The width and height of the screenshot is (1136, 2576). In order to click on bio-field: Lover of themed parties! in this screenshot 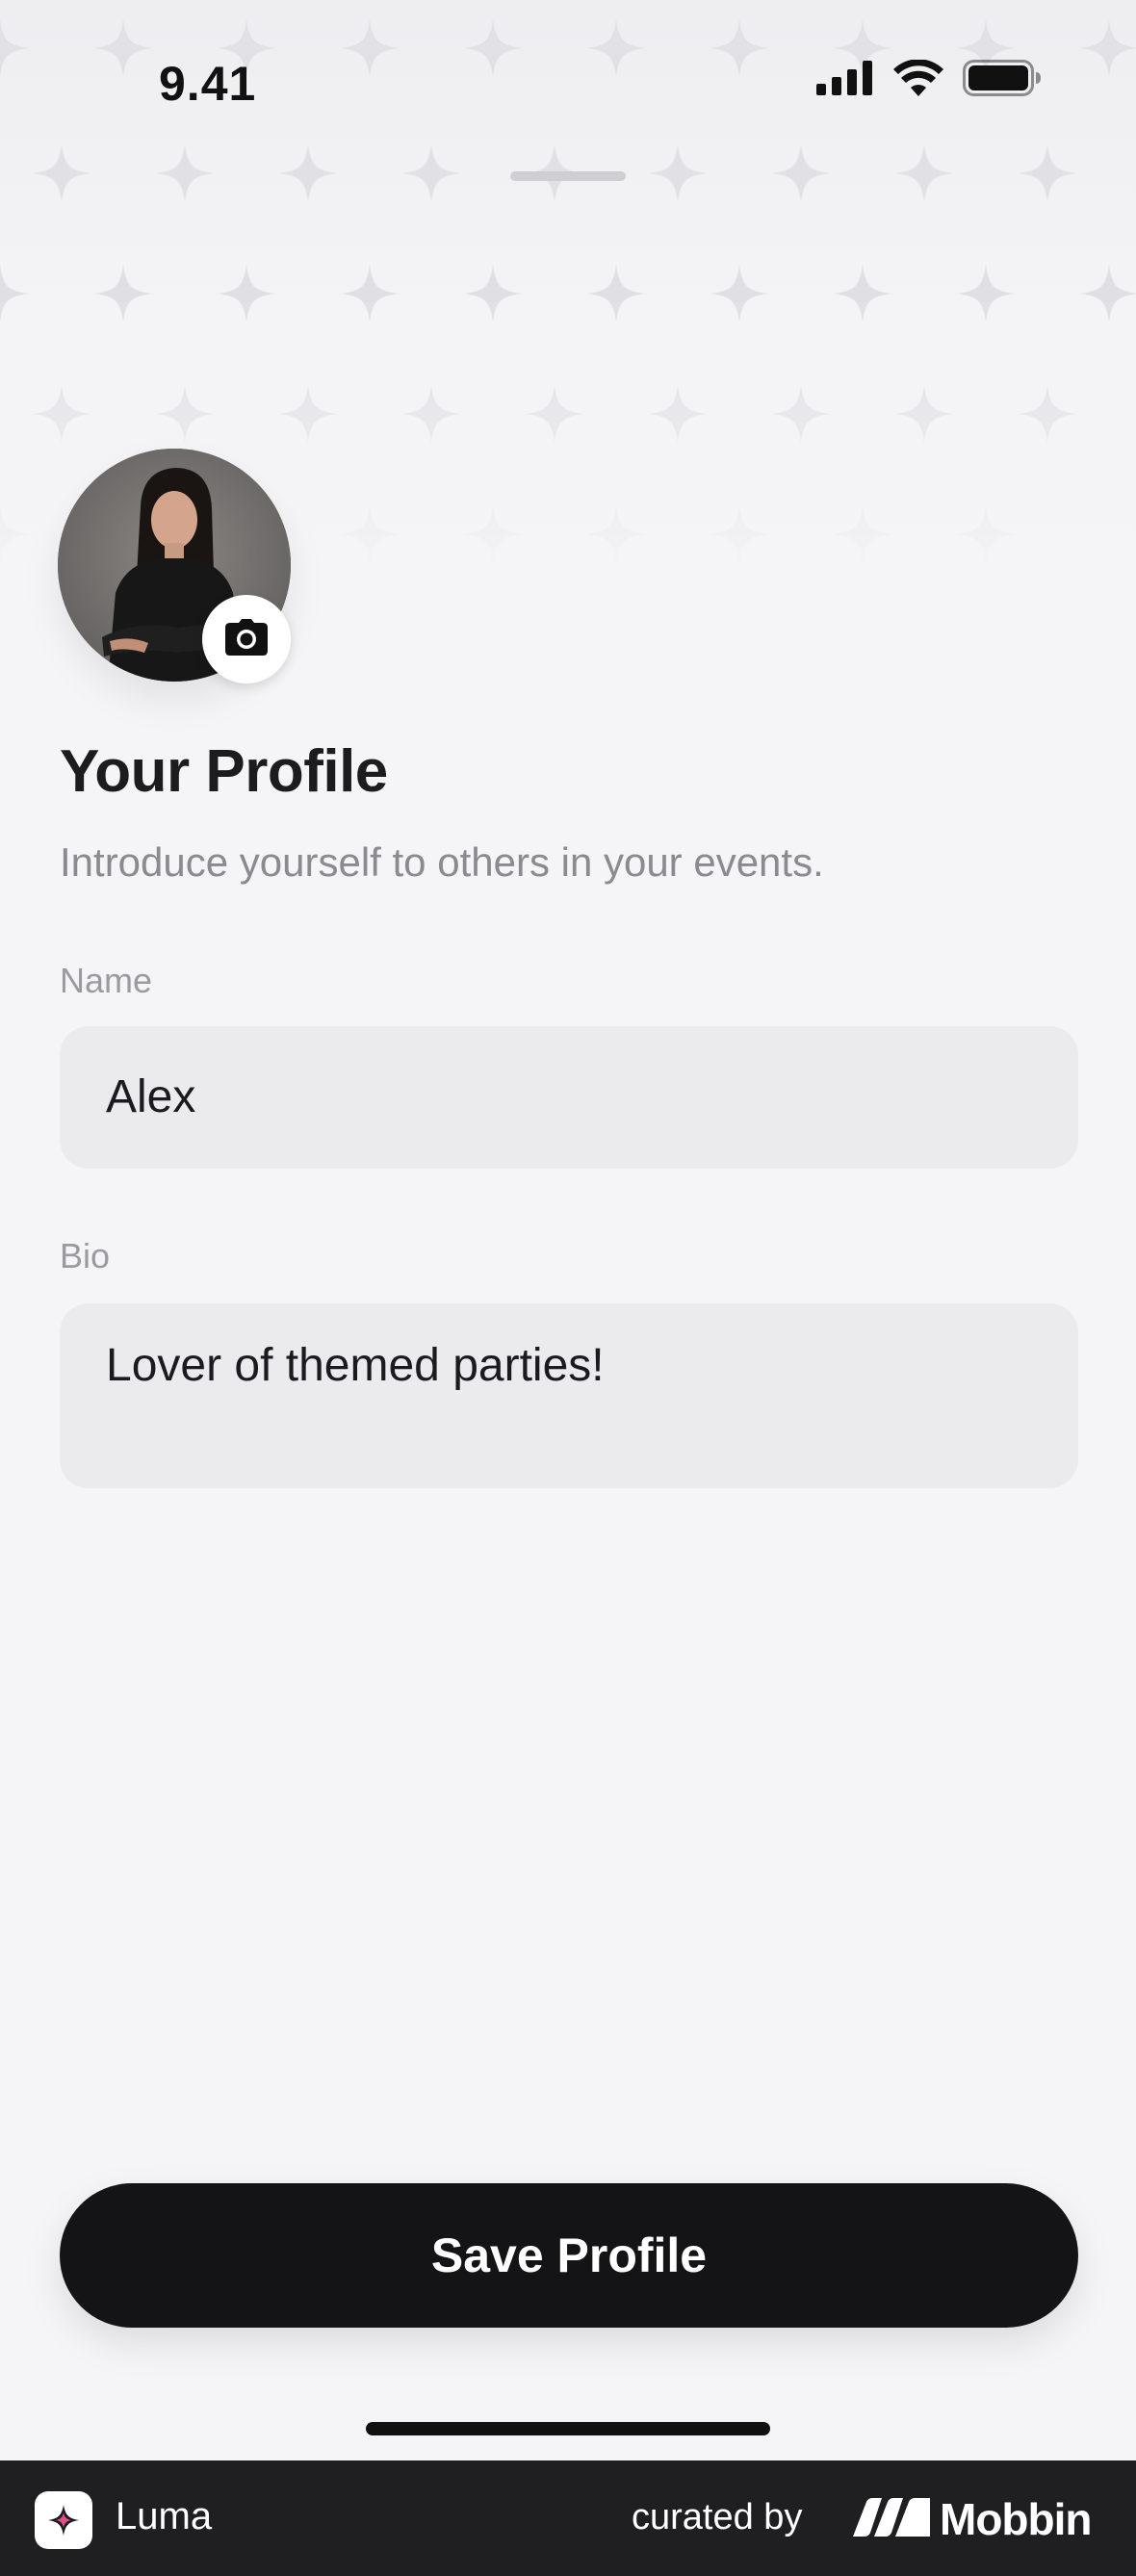, I will do `click(569, 1396)`.